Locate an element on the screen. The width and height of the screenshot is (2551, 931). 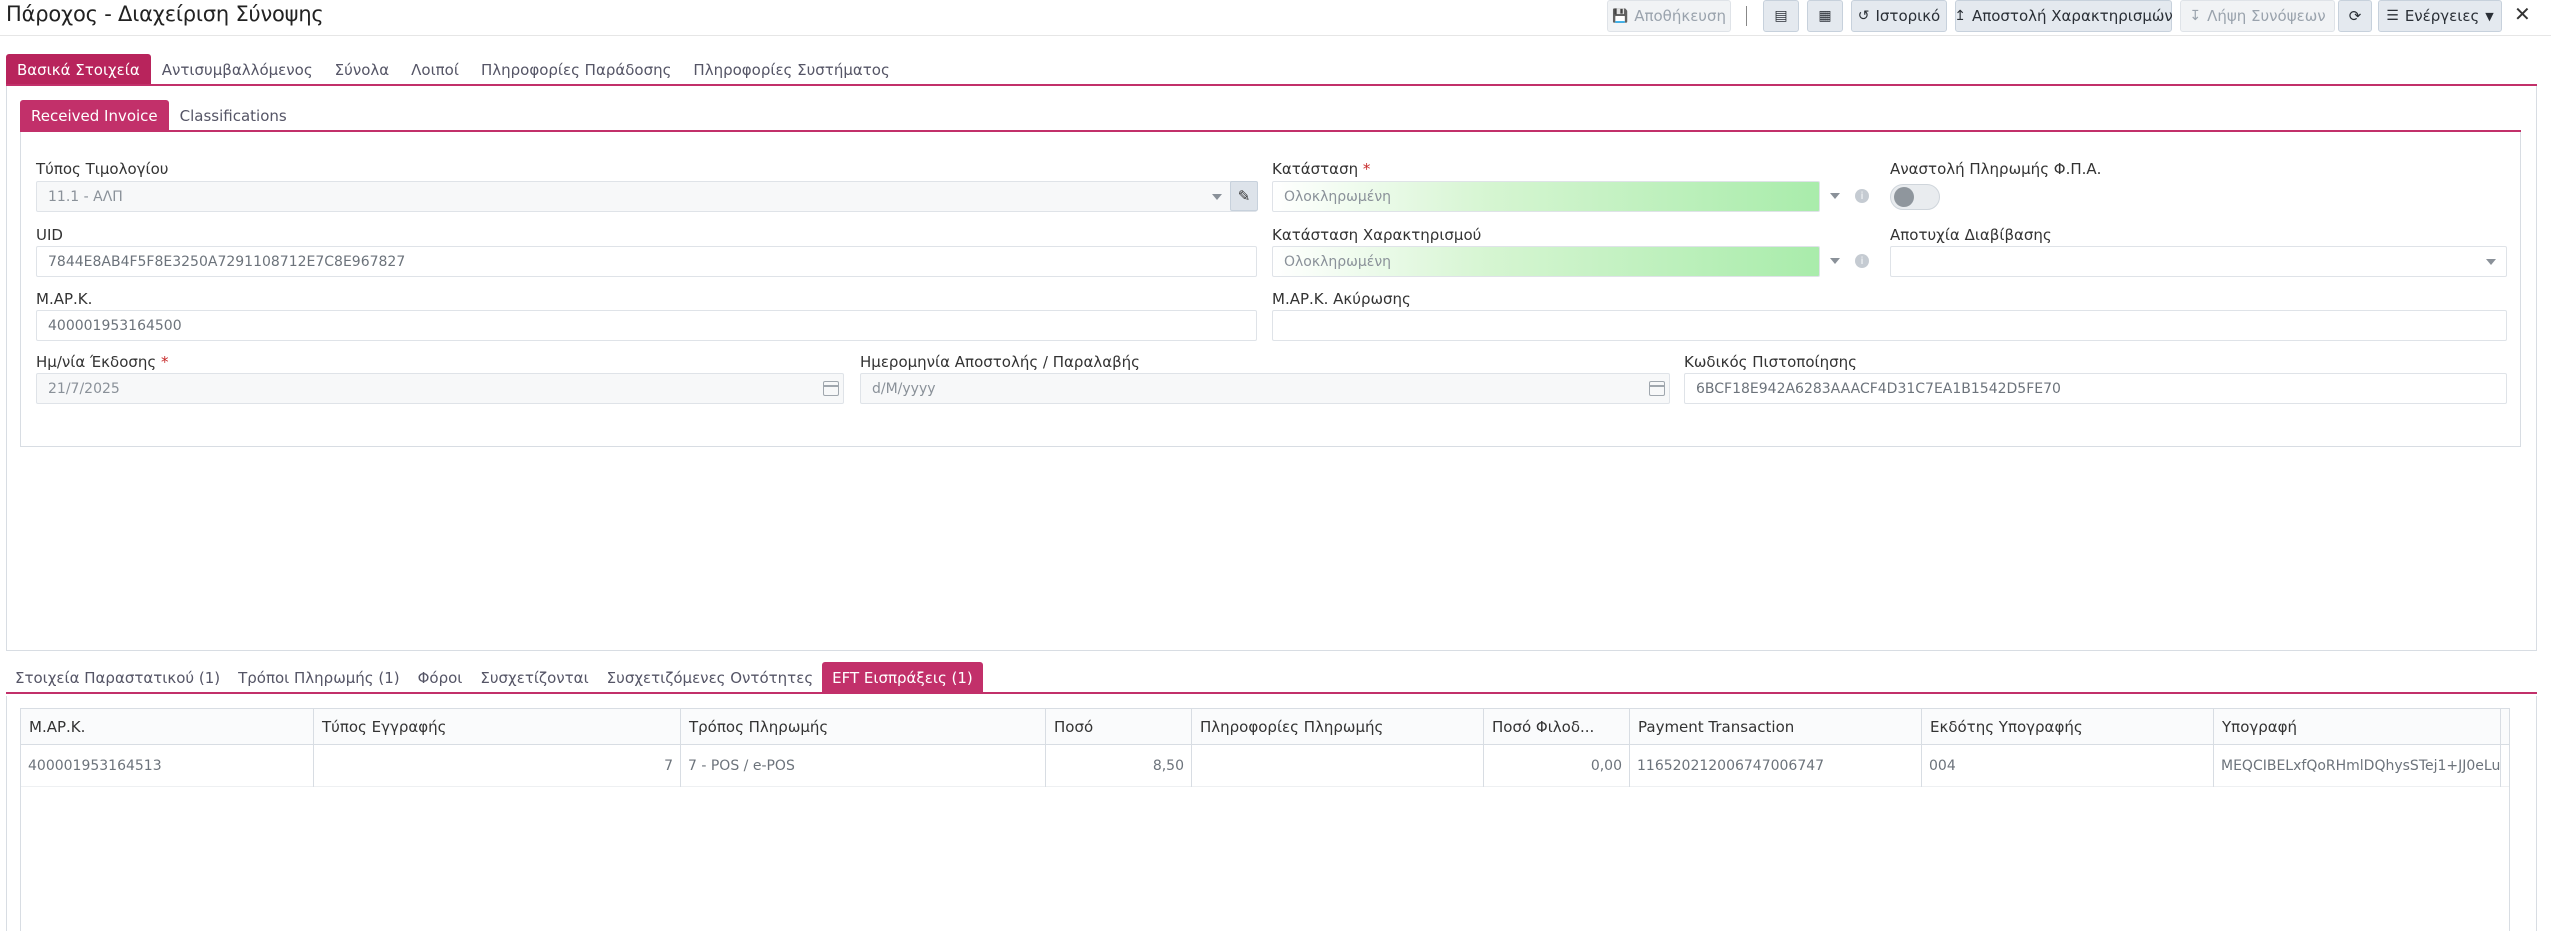
cell-tip-amount: 0,00 is located at coordinates (1557, 766).